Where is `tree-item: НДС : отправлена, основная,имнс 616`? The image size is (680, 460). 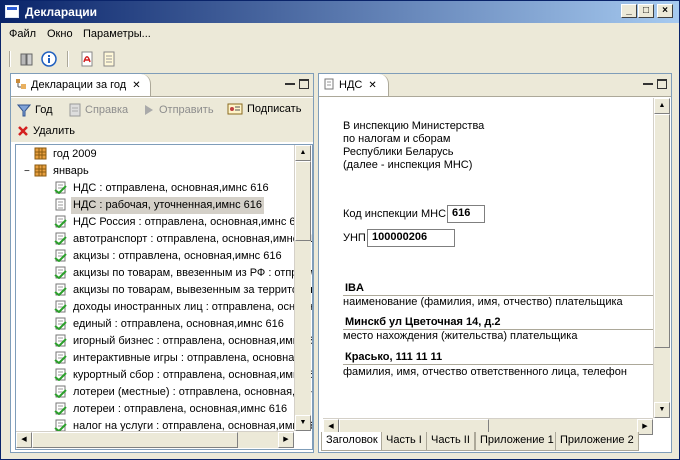 tree-item: НДС : отправлена, основная,имнс 616 is located at coordinates (162, 188).